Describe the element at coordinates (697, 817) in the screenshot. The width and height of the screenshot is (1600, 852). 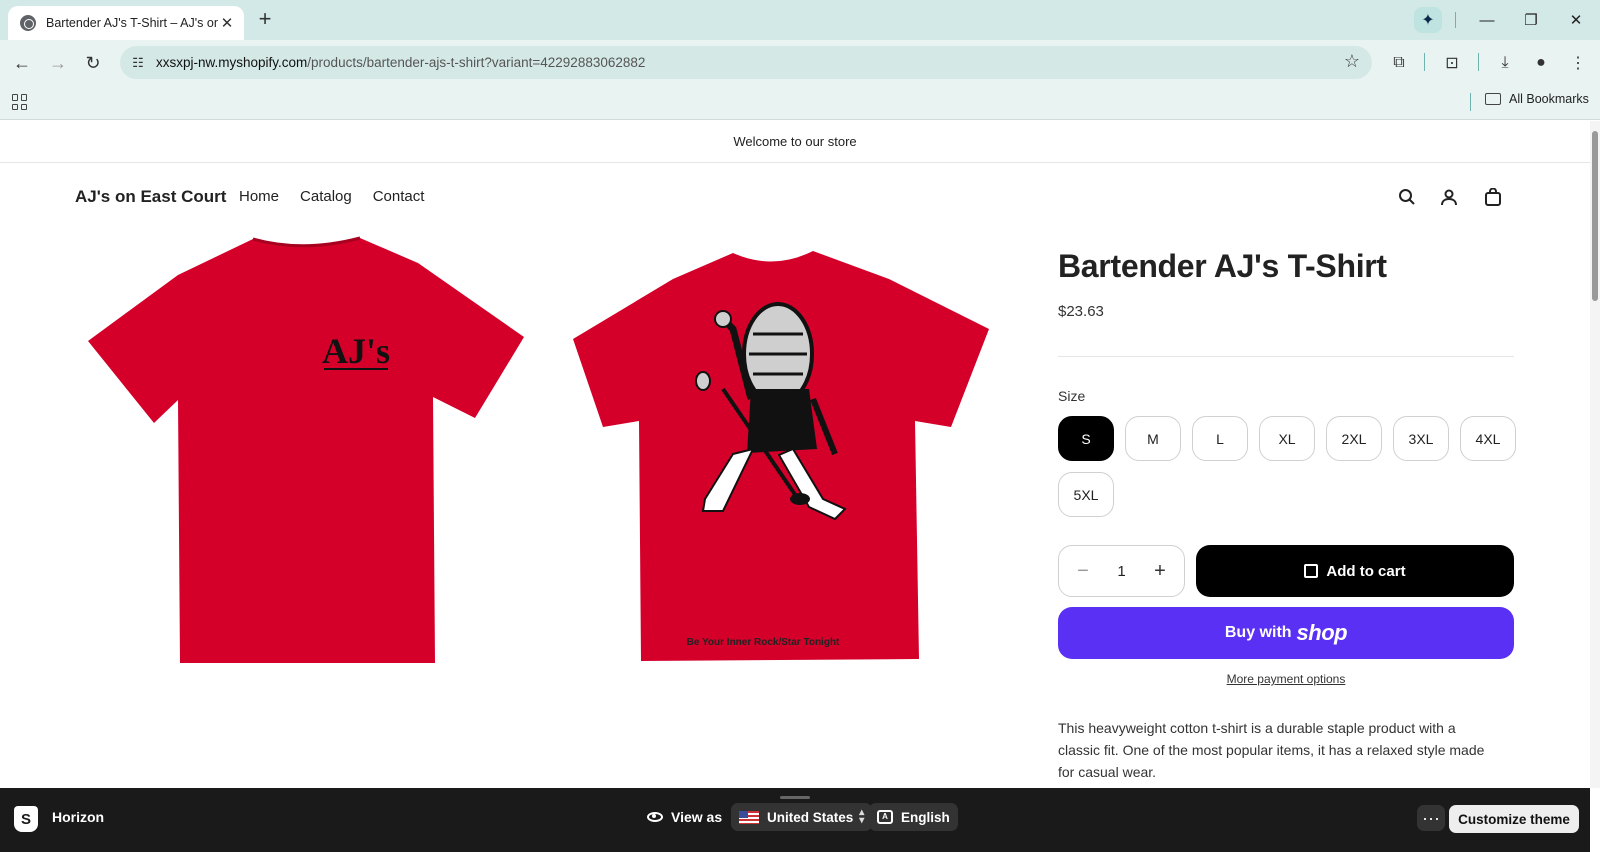
I see `view-as-text: View as` at that location.